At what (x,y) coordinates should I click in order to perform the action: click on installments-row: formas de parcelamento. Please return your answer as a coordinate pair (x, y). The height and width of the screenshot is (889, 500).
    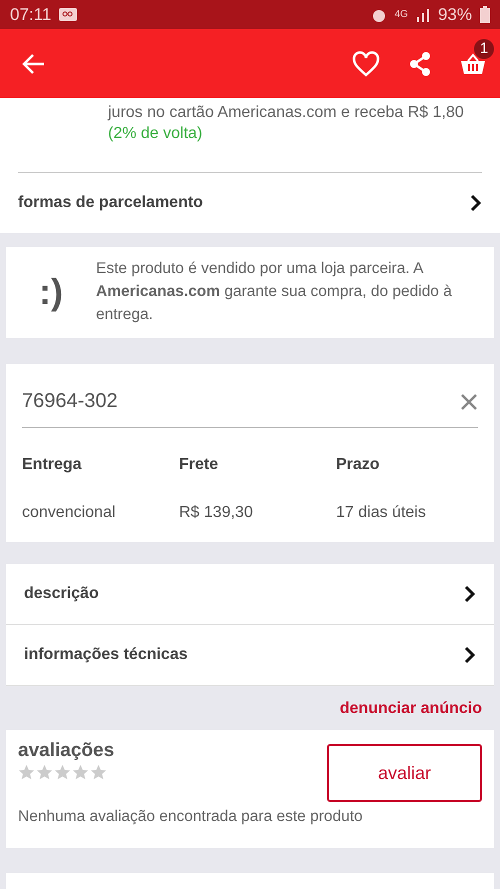
    Looking at the image, I should click on (250, 203).